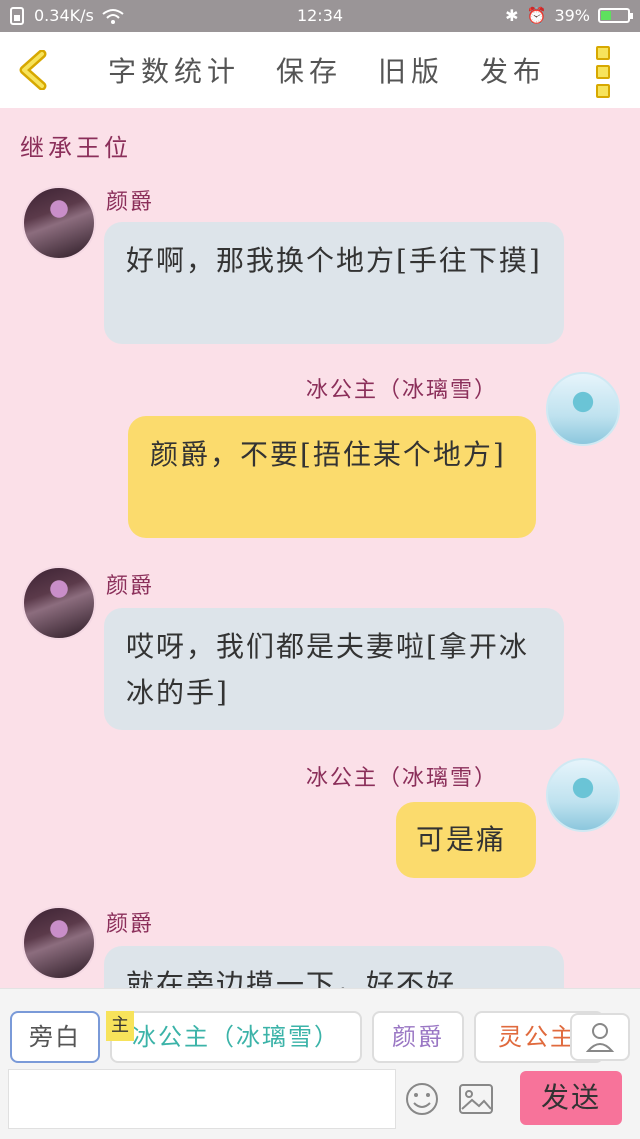 Image resolution: width=640 pixels, height=1139 pixels. I want to click on editor-header: 字数统计 保存 旧版 发布, so click(320, 70).